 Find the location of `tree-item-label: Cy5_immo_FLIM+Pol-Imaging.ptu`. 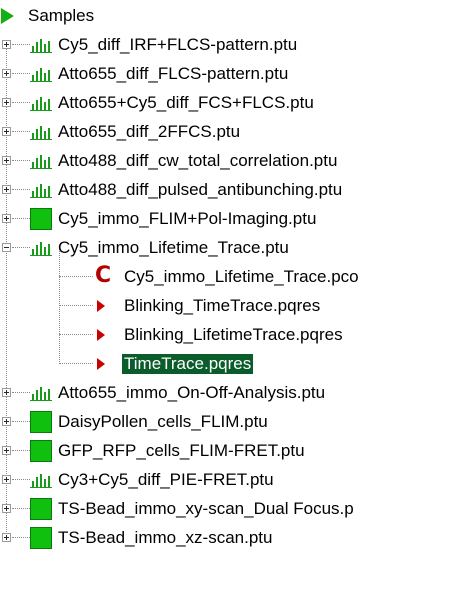

tree-item-label: Cy5_immo_FLIM+Pol-Imaging.ptu is located at coordinates (187, 218).